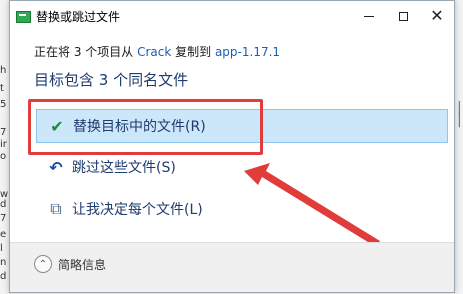  What do you see at coordinates (78, 17) in the screenshot?
I see `dialog-title: 替换或跳过文件` at bounding box center [78, 17].